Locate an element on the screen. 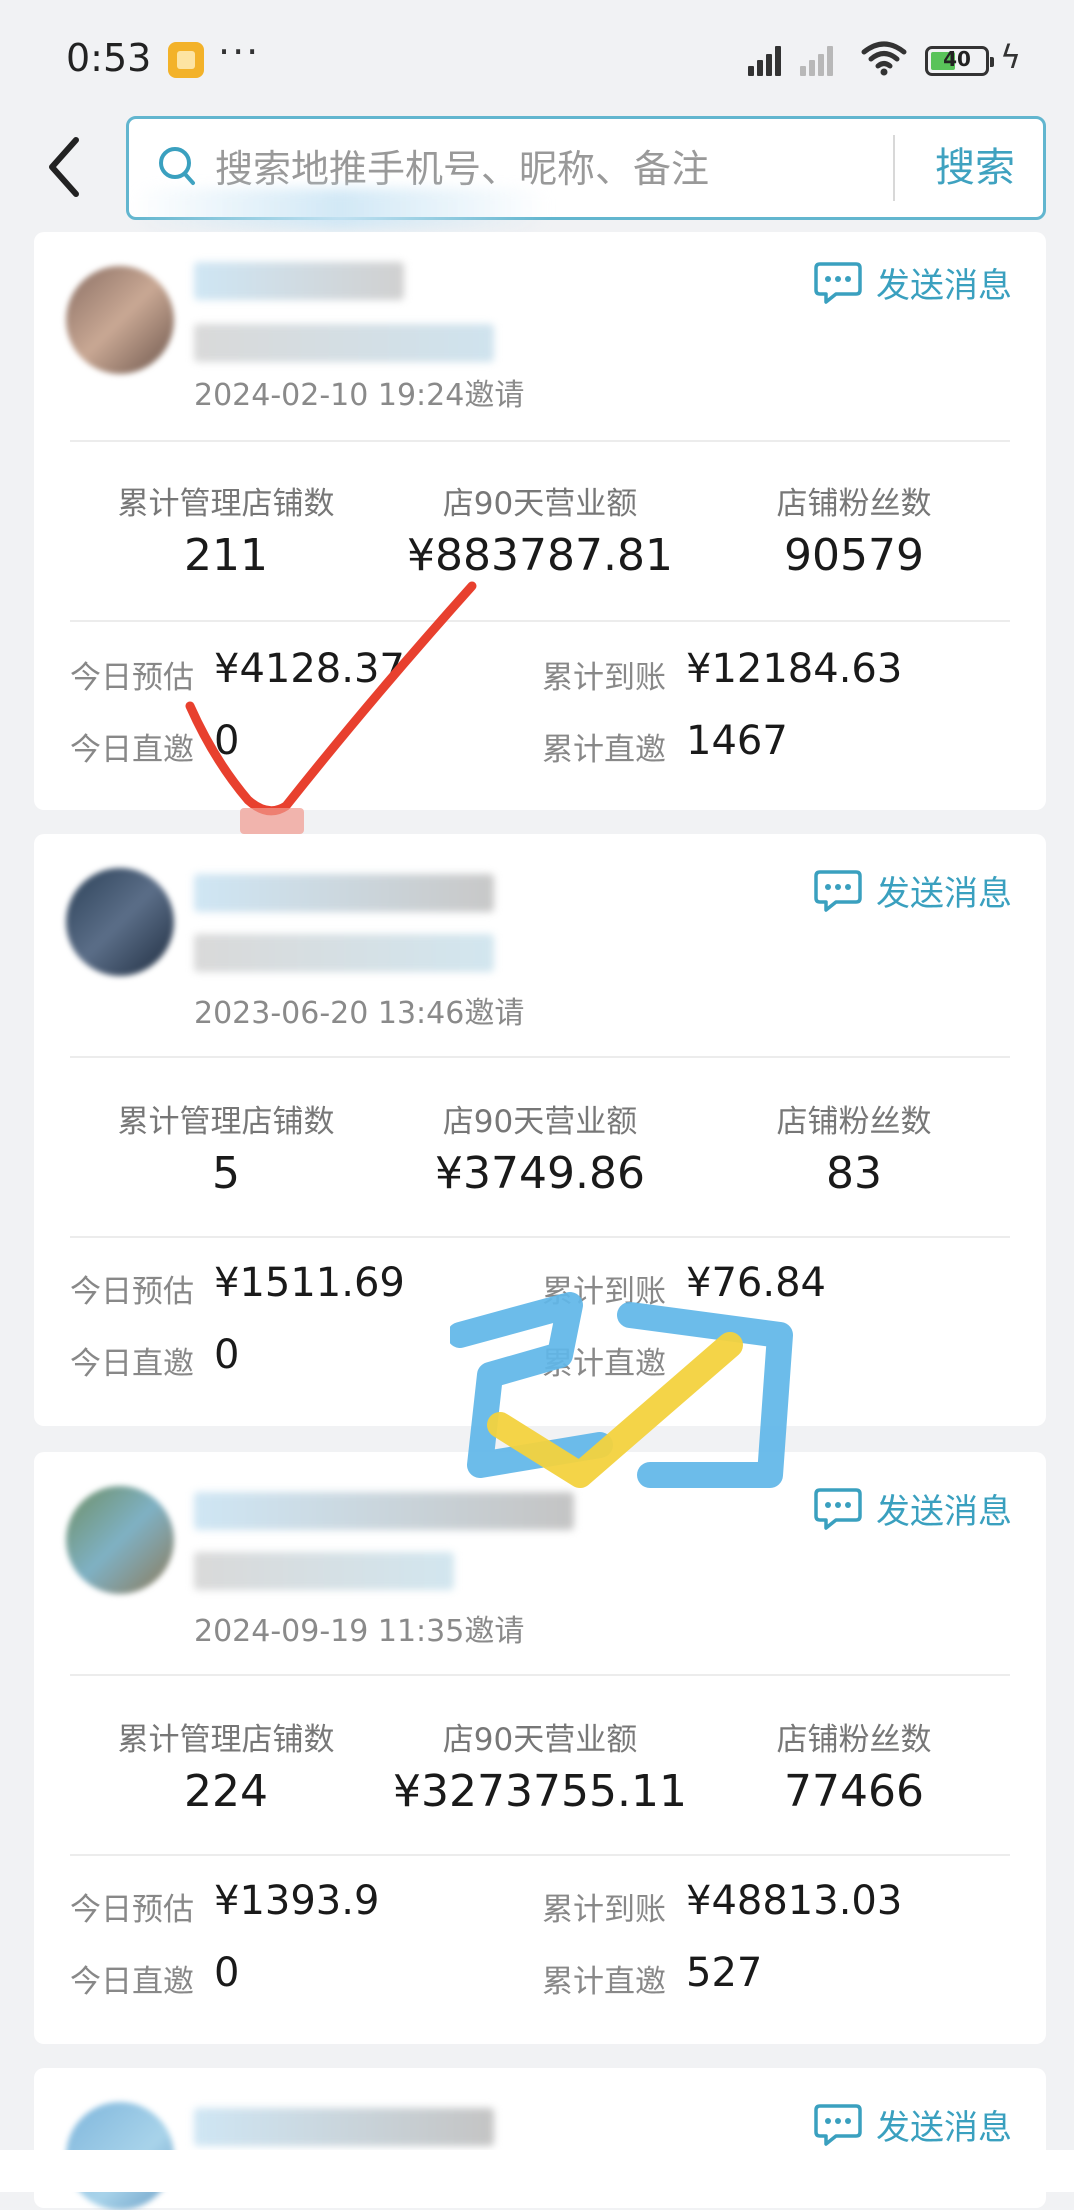  fans-value: 77466 is located at coordinates (854, 1791).